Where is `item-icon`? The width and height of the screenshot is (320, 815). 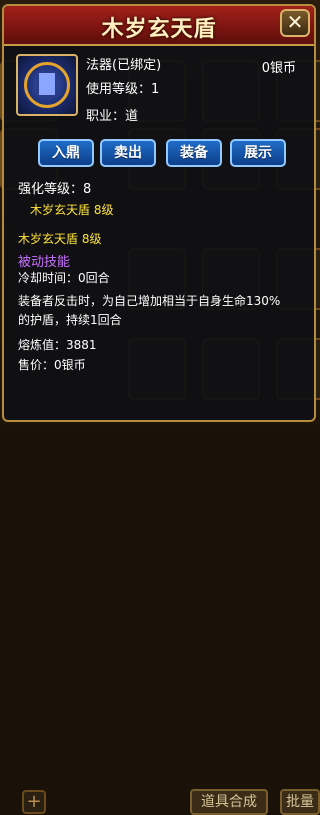 item-icon is located at coordinates (47, 85).